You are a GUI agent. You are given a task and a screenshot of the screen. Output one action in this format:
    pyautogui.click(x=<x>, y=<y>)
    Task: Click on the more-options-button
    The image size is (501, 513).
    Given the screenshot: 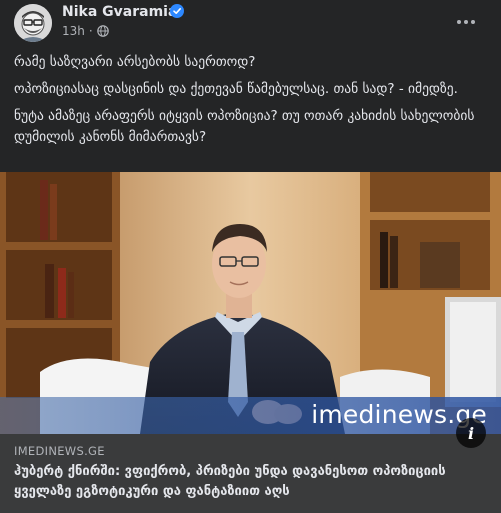 What is the action you would take?
    pyautogui.click(x=466, y=22)
    